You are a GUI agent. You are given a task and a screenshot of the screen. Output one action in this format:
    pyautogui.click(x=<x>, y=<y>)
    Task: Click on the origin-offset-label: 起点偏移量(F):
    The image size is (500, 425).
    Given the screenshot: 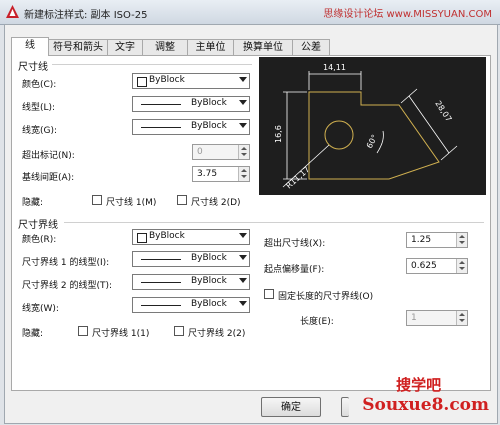 What is the action you would take?
    pyautogui.click(x=294, y=270)
    